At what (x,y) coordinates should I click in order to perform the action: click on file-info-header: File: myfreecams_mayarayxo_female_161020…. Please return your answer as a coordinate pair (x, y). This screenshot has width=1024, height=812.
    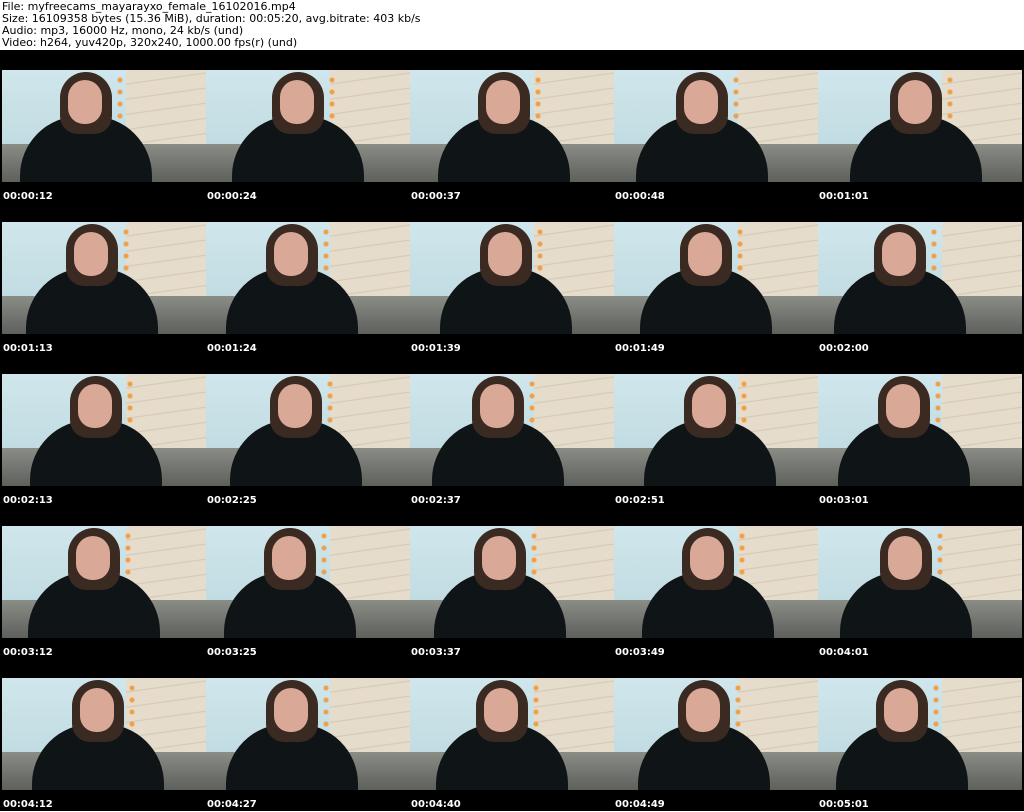
    Looking at the image, I should click on (512, 25).